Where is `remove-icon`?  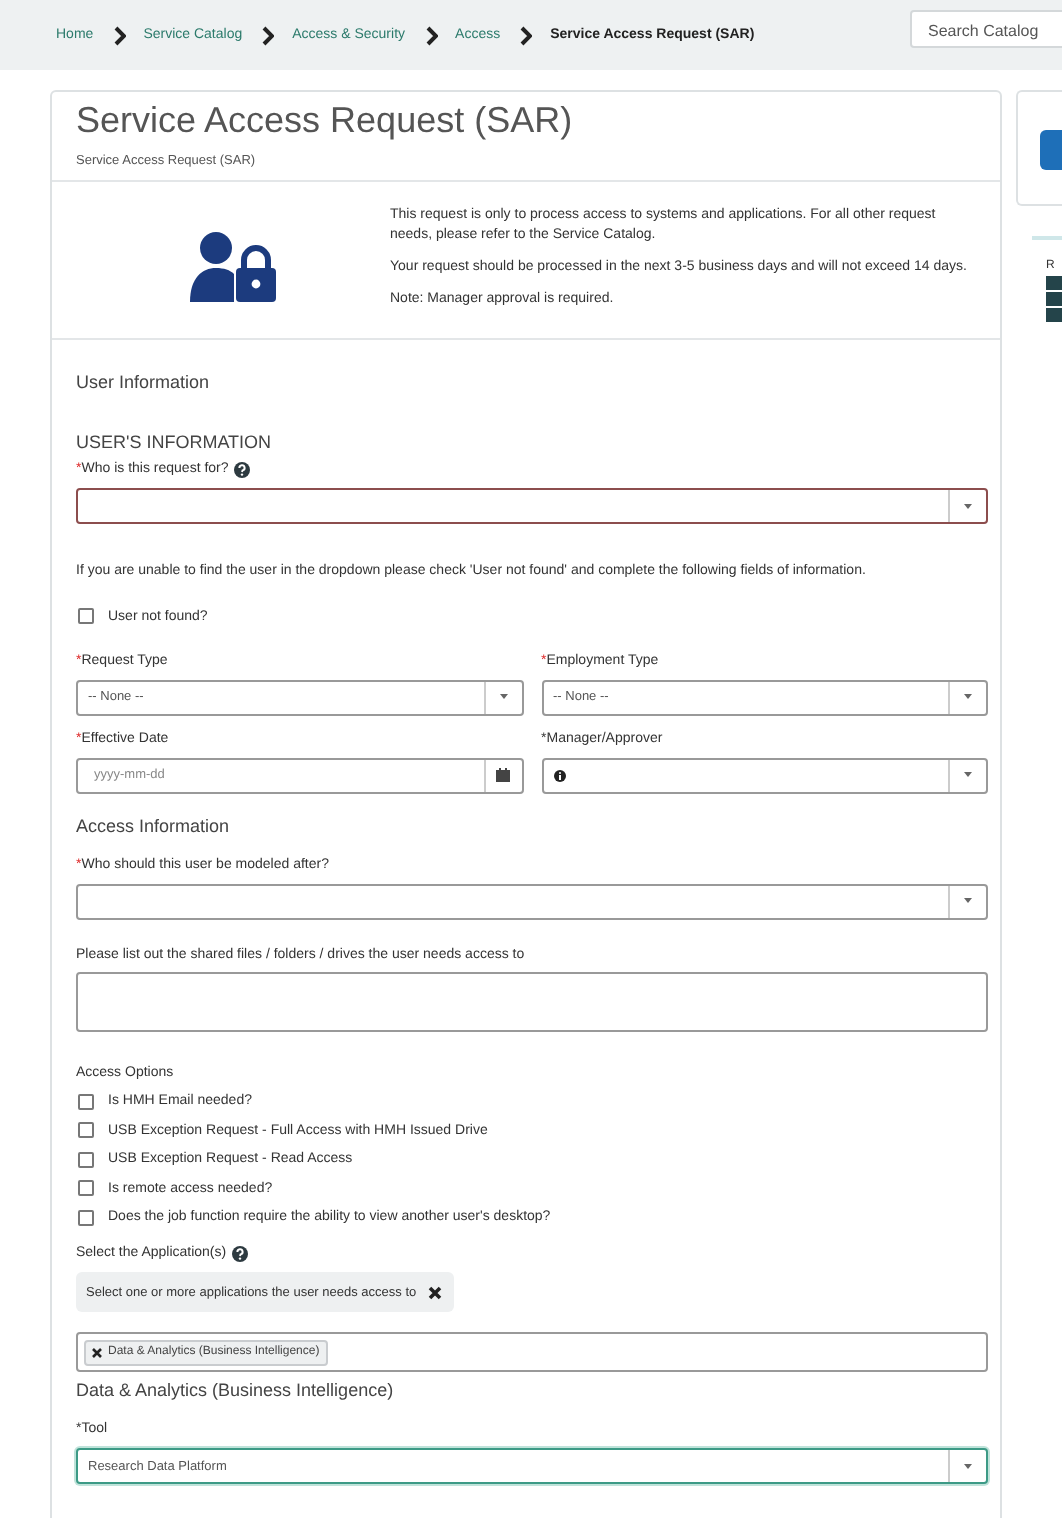
remove-icon is located at coordinates (97, 1352).